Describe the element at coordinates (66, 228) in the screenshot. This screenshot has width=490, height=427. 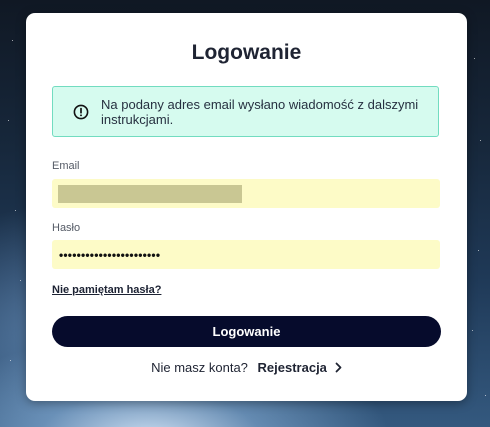
I see `password-label: Hasło` at that location.